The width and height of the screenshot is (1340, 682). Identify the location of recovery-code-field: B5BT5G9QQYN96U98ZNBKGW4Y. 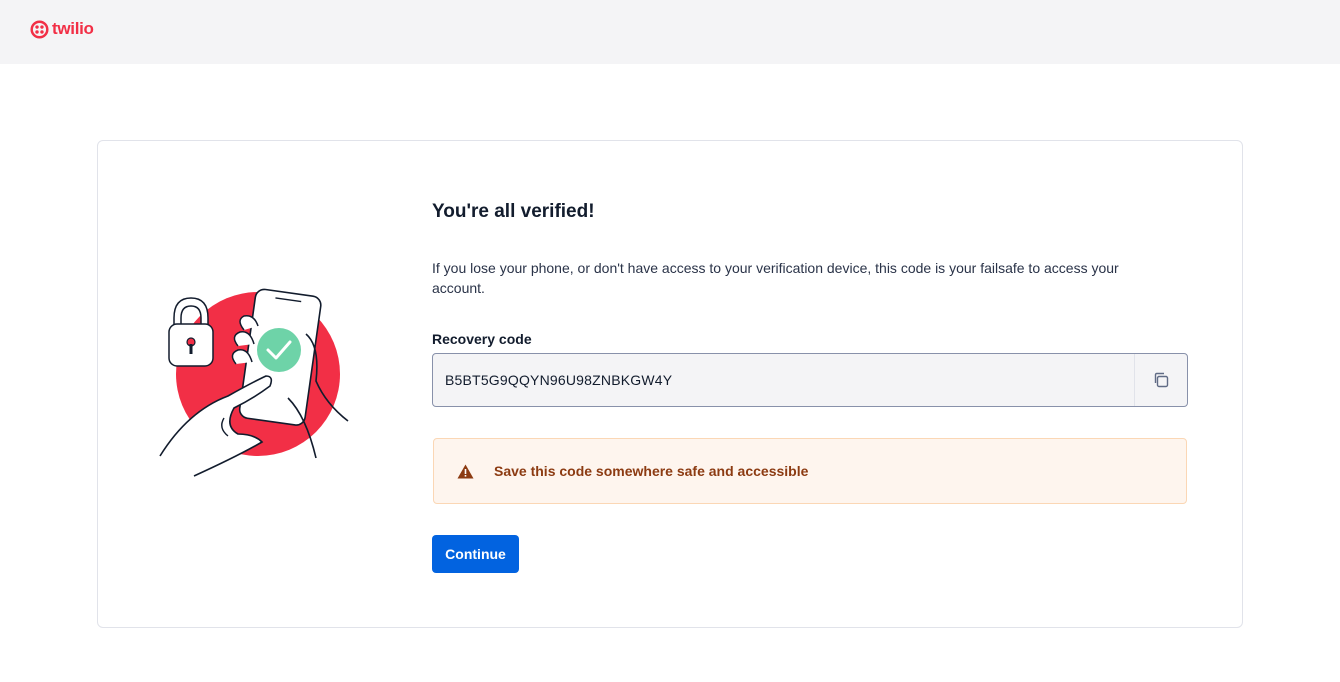
(810, 380).